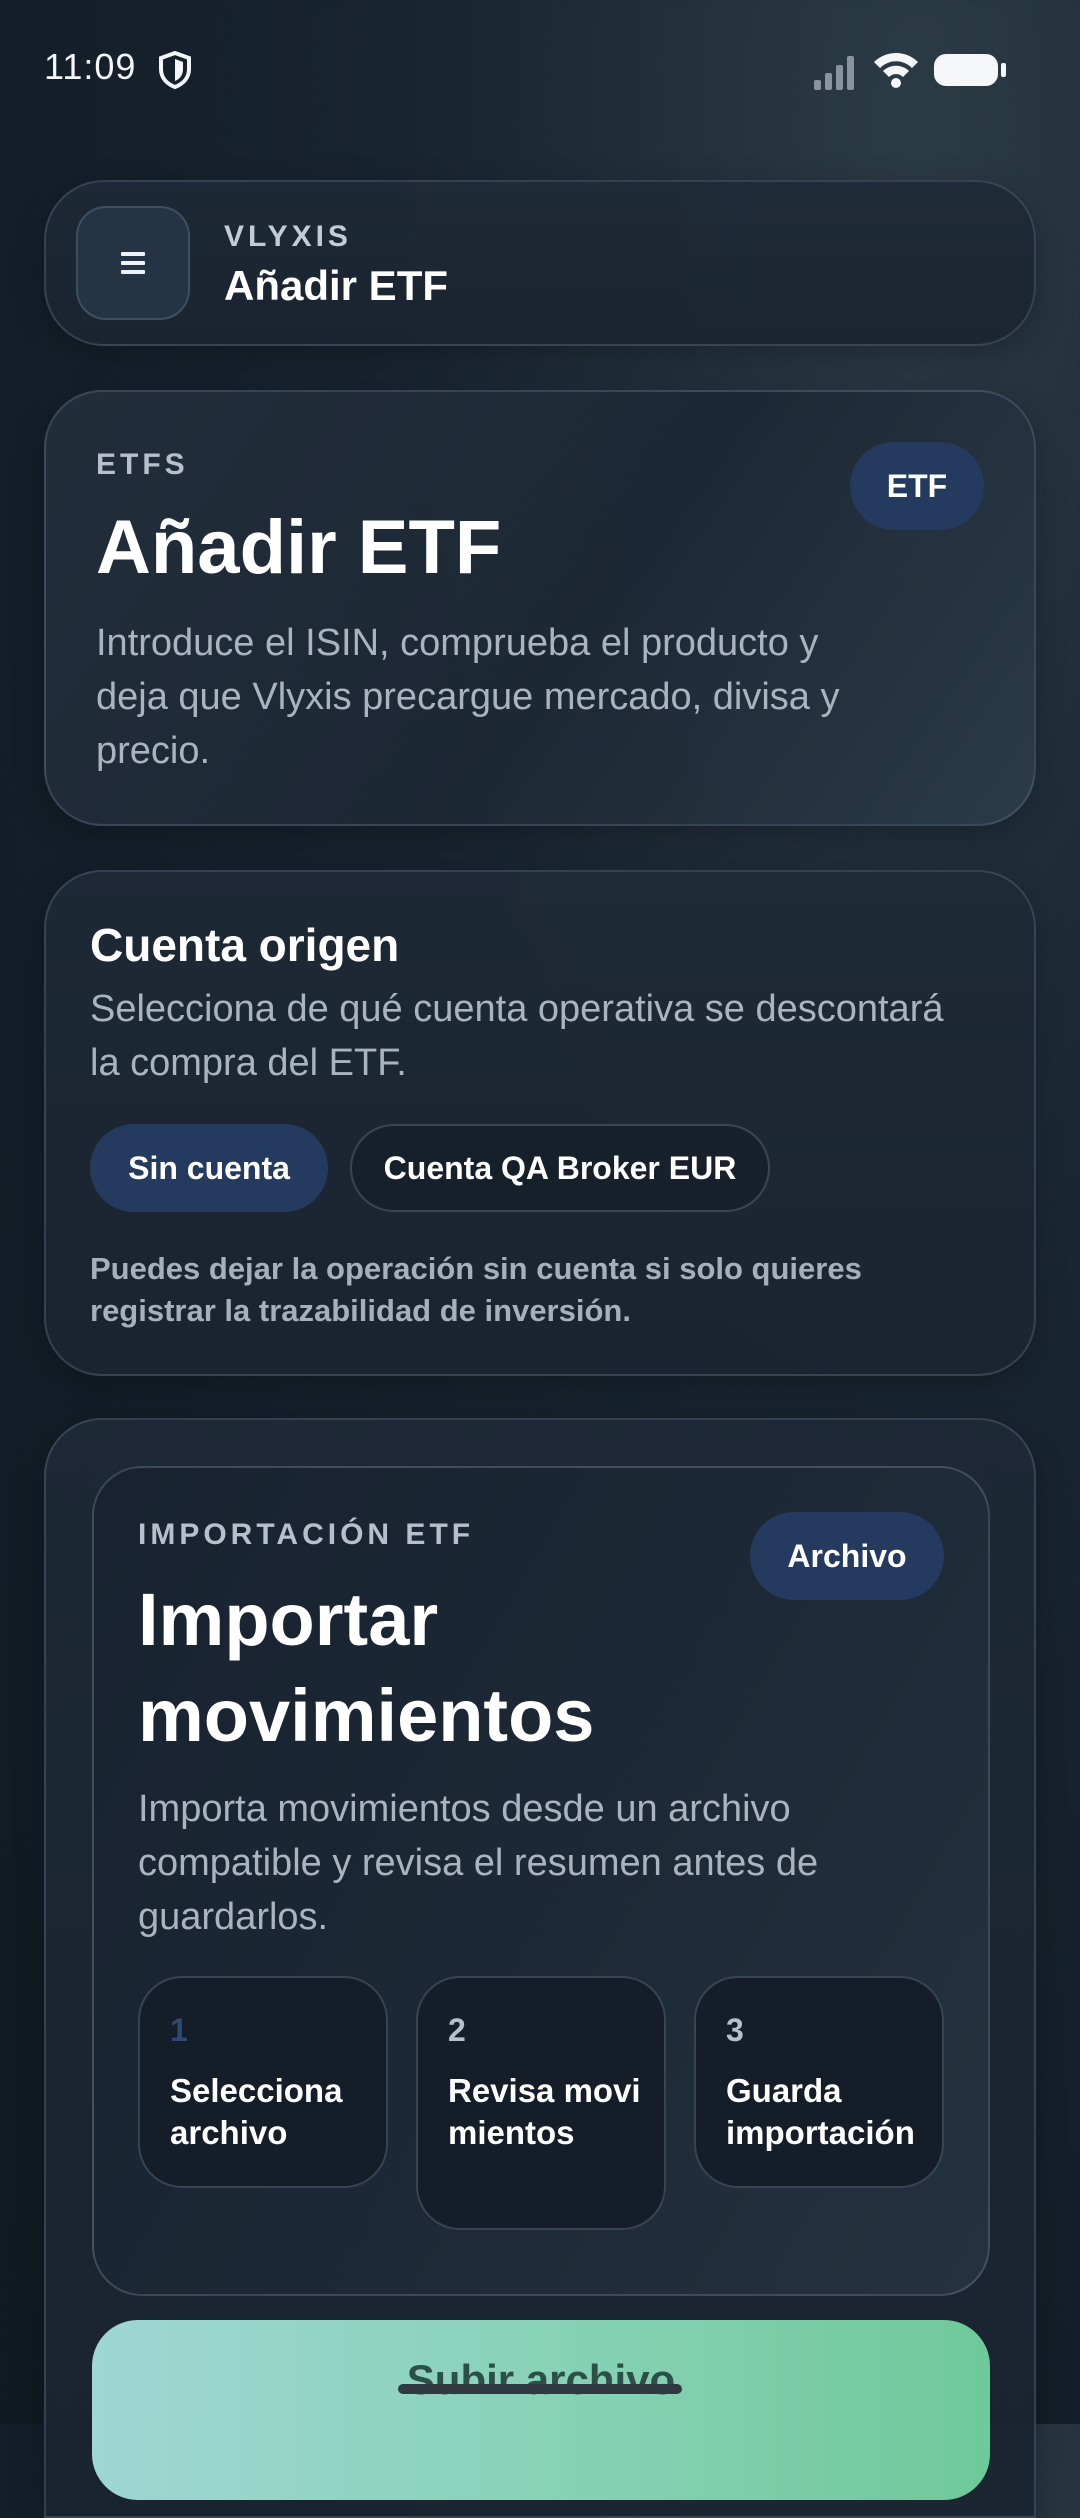 Image resolution: width=1080 pixels, height=2518 pixels. Describe the element at coordinates (540, 2389) in the screenshot. I see `home-indicator` at that location.